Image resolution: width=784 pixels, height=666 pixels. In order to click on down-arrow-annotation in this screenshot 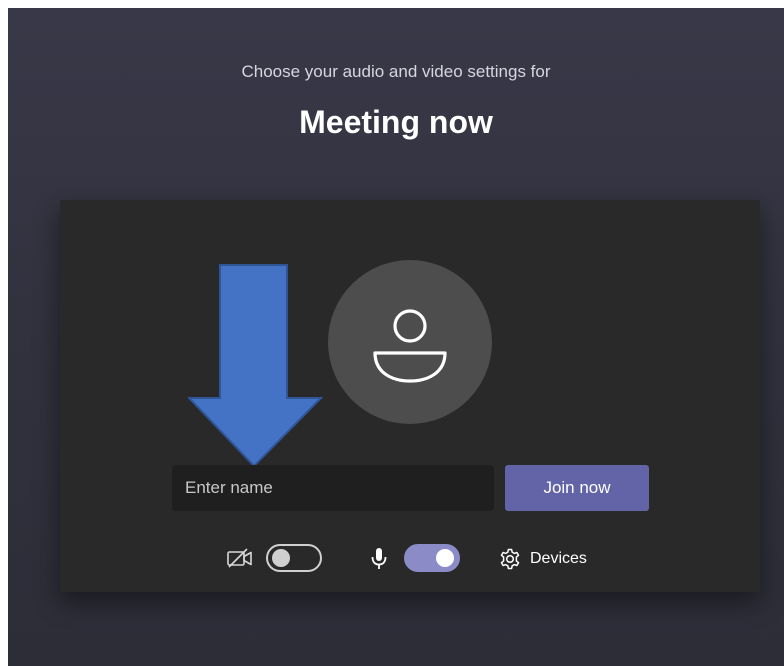, I will do `click(256, 366)`.